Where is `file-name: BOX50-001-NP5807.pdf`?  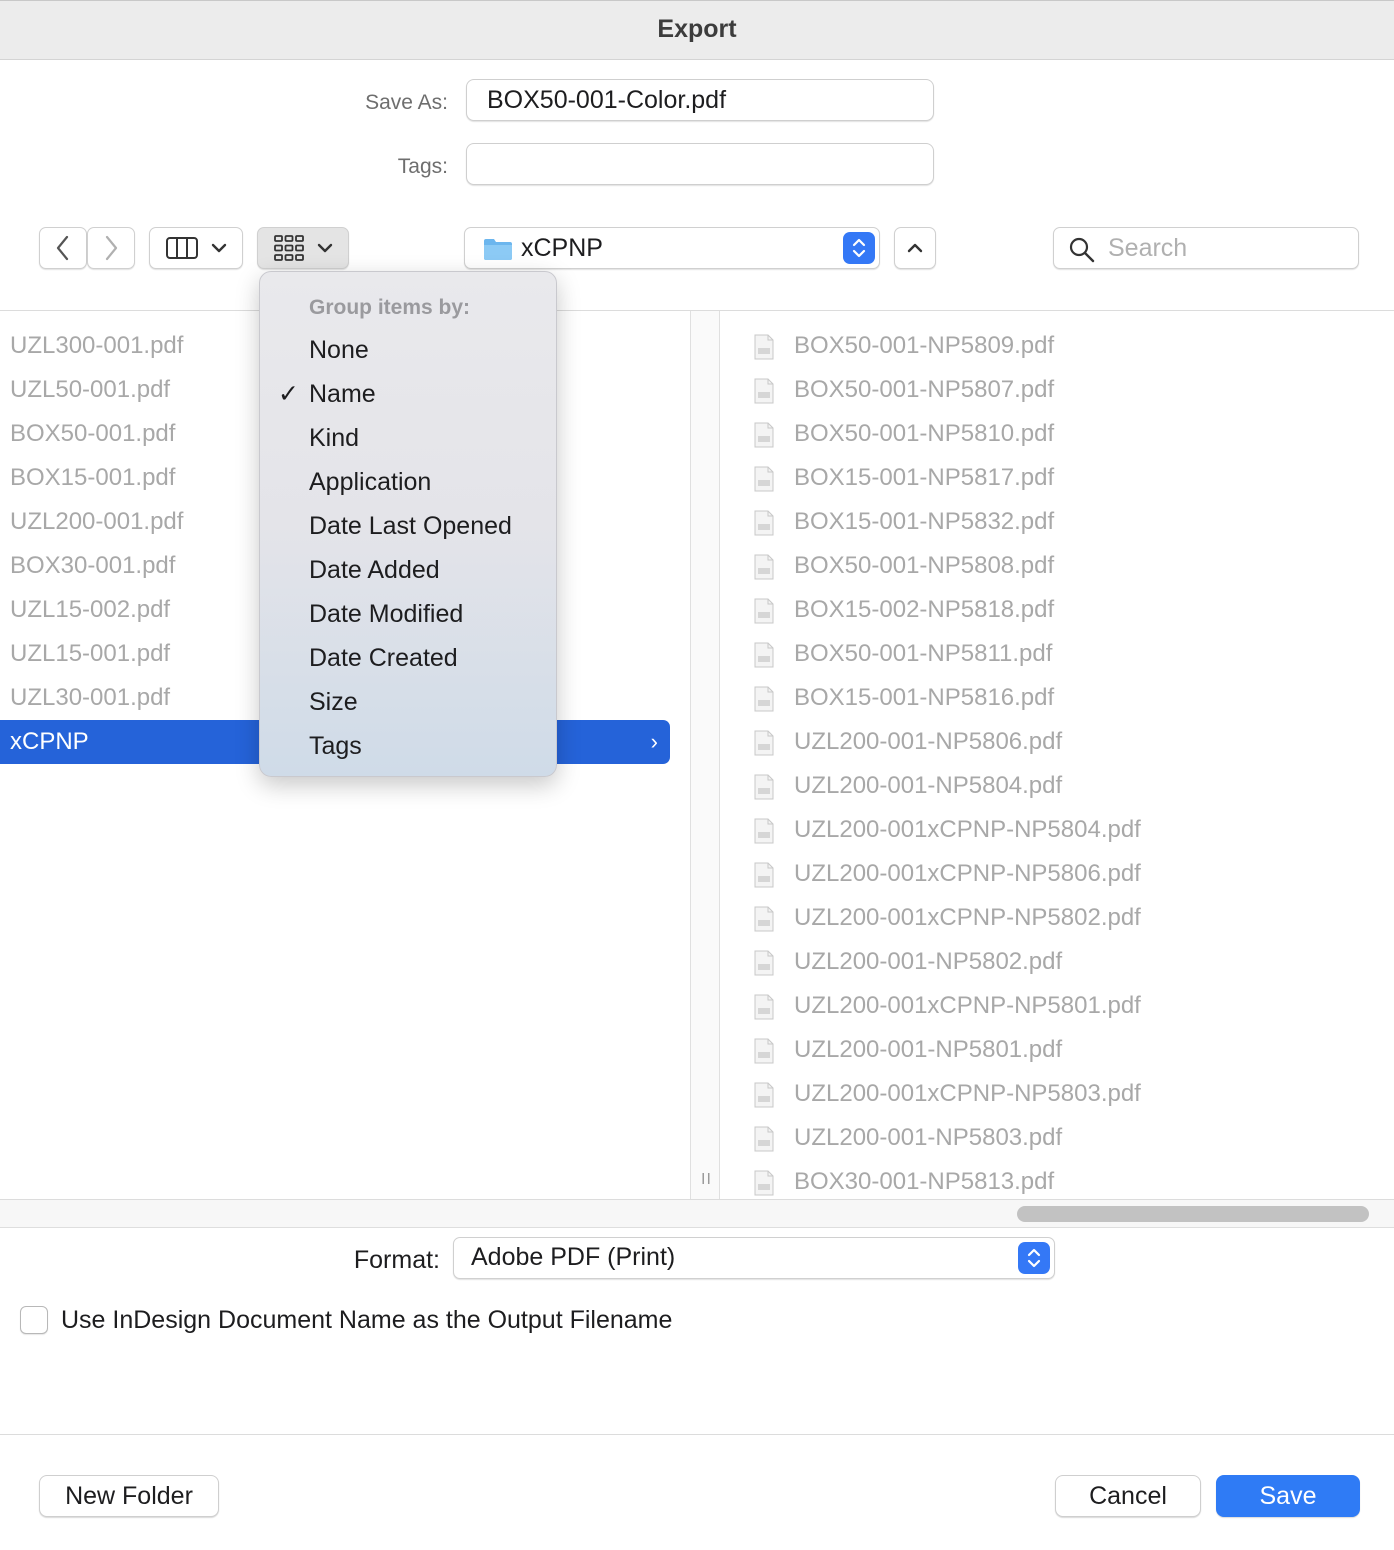
file-name: BOX50-001-NP5807.pdf is located at coordinates (924, 389).